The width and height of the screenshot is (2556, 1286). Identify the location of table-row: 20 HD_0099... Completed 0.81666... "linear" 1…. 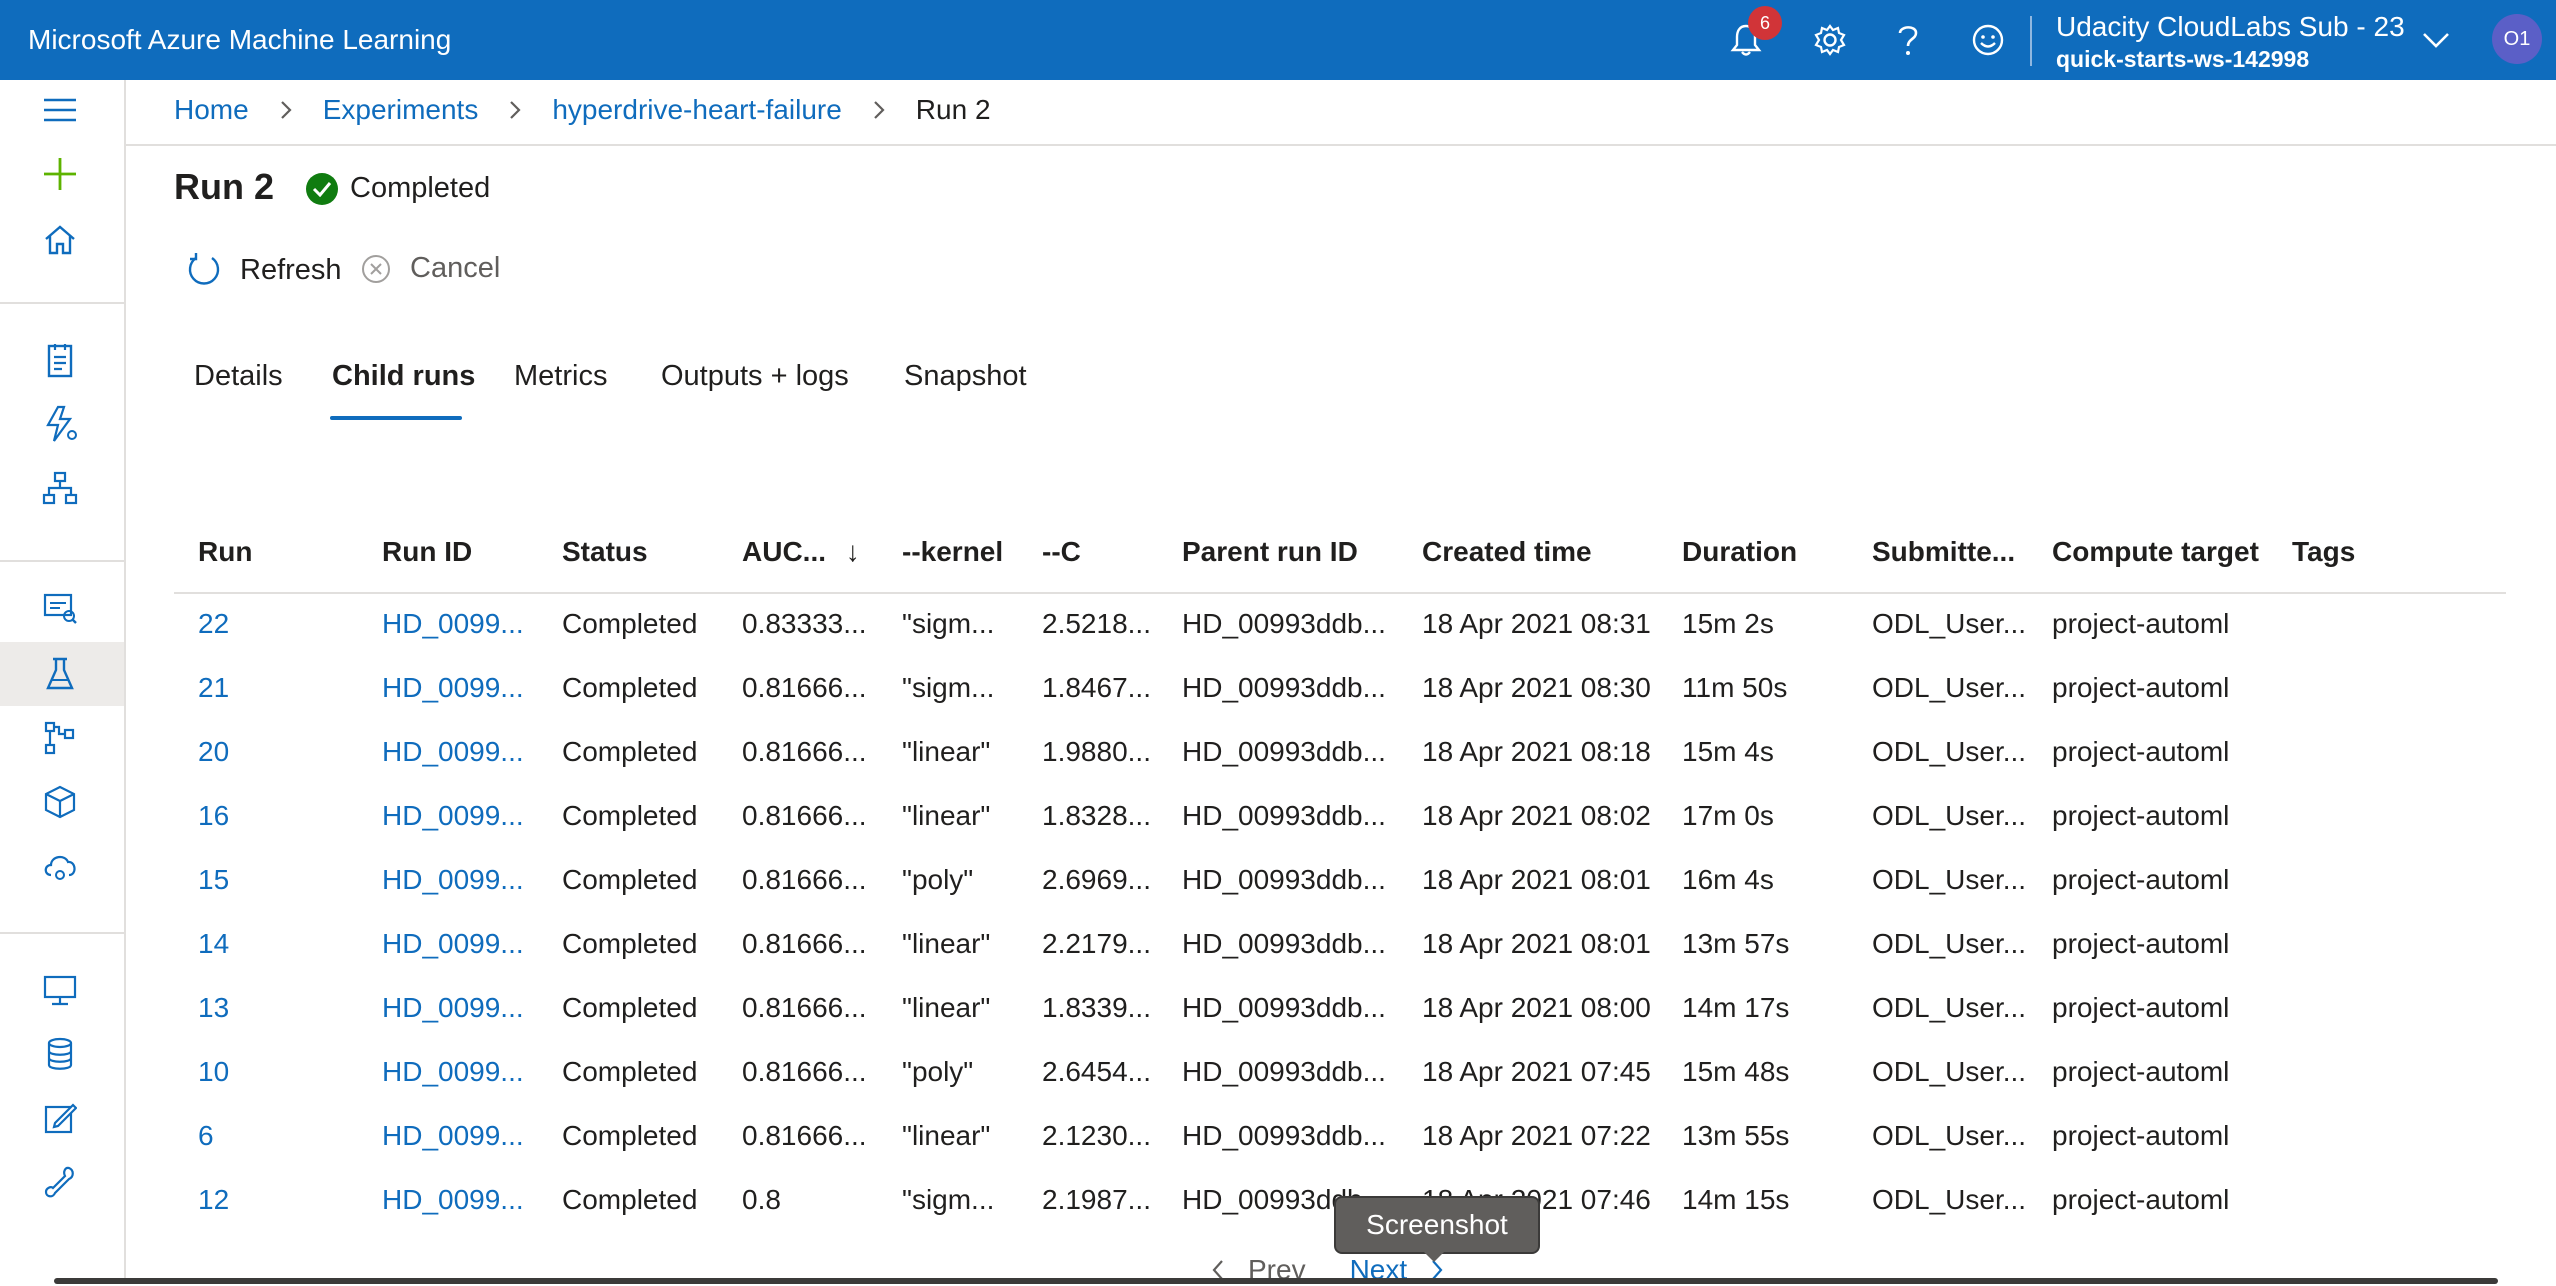
(1340, 754).